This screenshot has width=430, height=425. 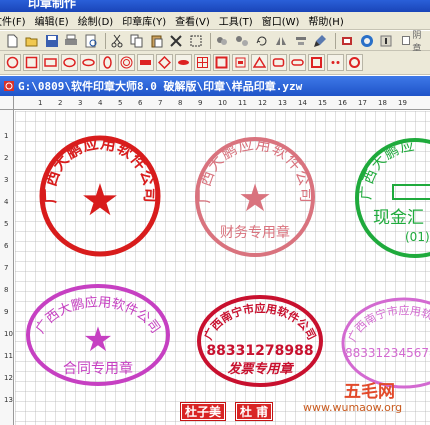 I want to click on ruler-tick-label: 7, so click(x=6, y=268).